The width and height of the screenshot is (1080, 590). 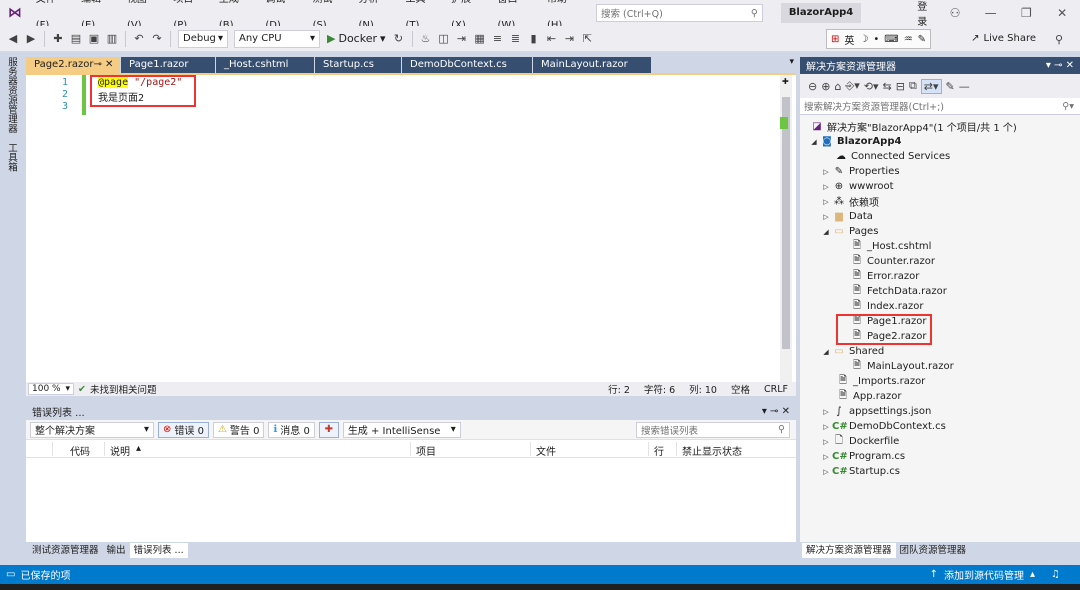 What do you see at coordinates (927, 14) in the screenshot?
I see `login-link: 登录` at bounding box center [927, 14].